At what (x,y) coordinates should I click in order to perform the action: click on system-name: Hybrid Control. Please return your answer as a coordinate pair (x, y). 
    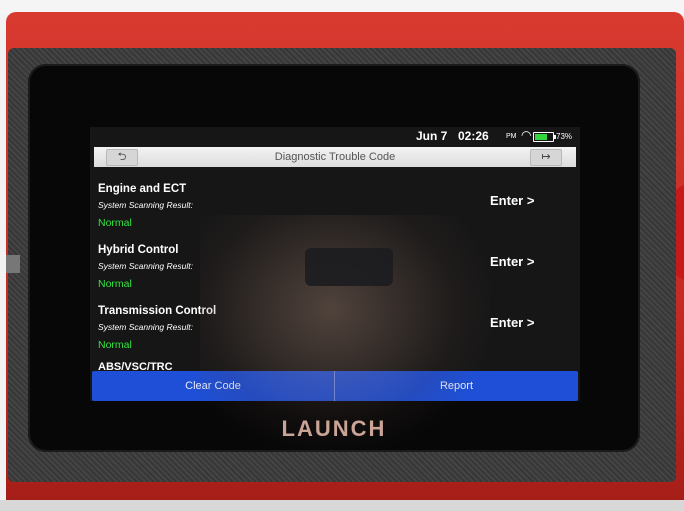
    Looking at the image, I should click on (138, 250).